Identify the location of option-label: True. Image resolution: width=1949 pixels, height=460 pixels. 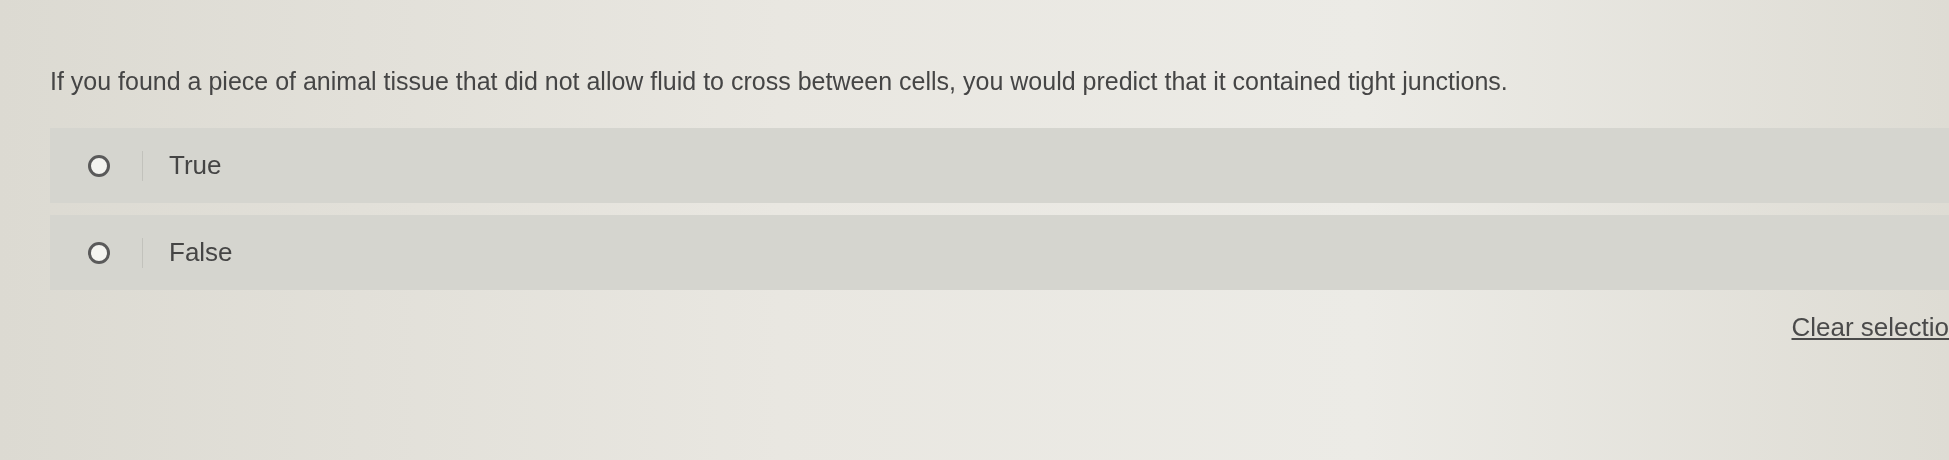
(195, 165).